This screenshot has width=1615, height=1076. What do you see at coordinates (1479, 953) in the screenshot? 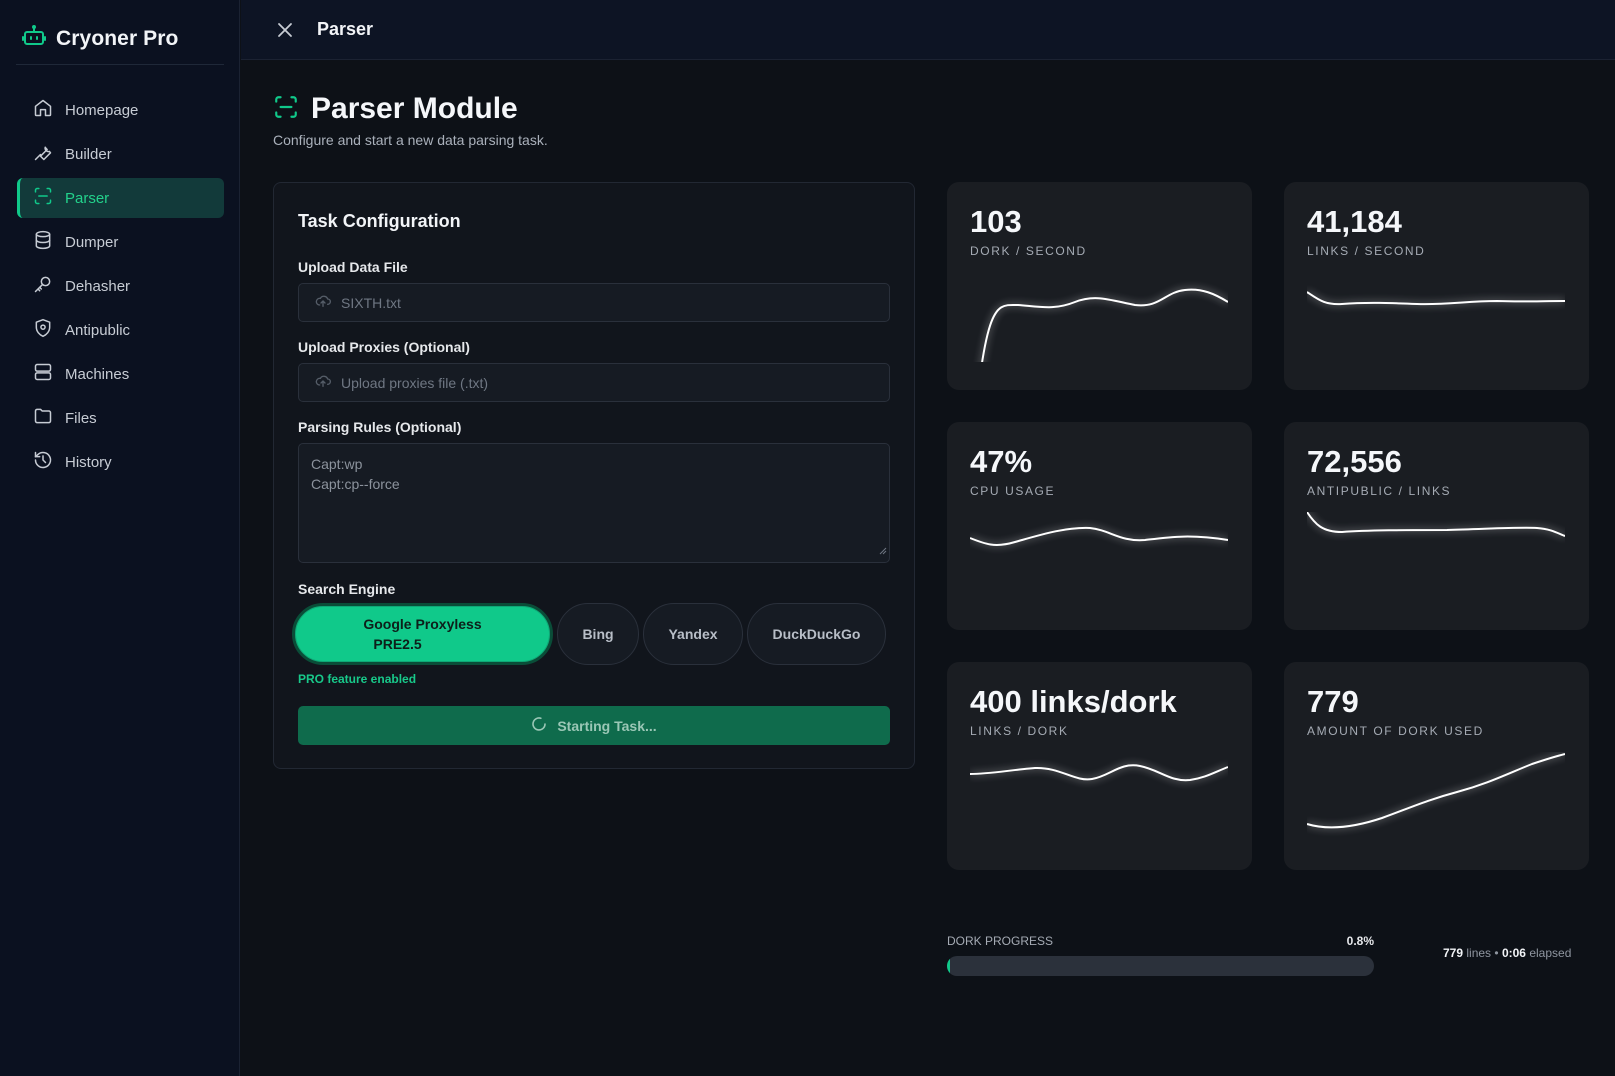
I see `lines-unit: lines` at bounding box center [1479, 953].